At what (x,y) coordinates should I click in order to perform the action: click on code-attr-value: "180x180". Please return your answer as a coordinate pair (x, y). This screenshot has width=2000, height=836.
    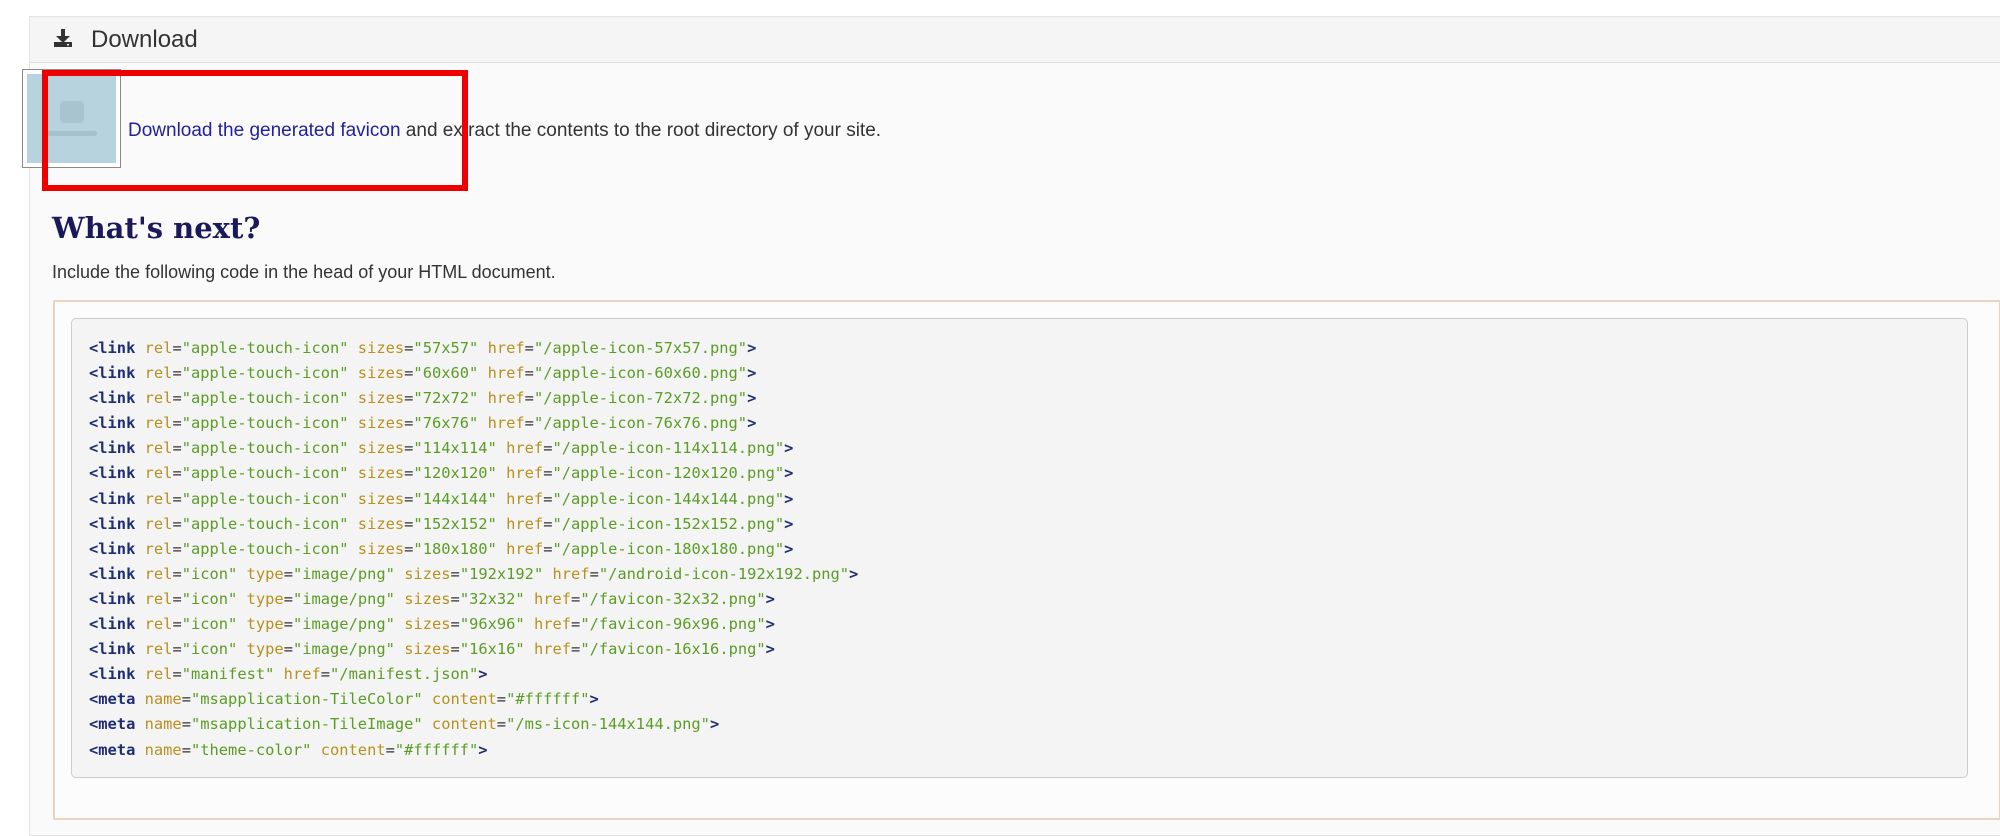
    Looking at the image, I should click on (455, 548).